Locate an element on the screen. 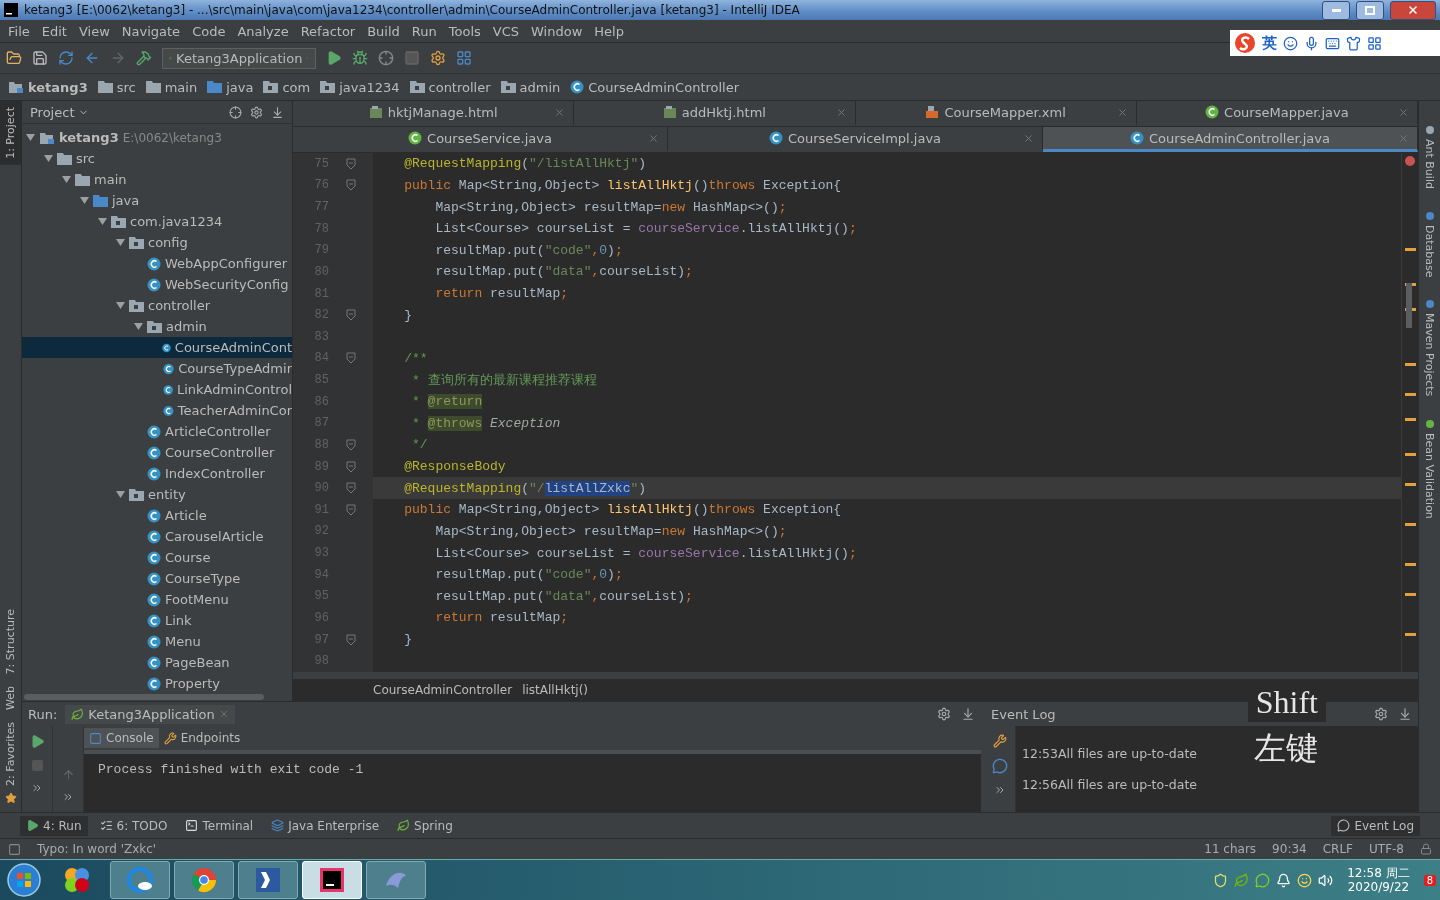 The height and width of the screenshot is (900, 1440). tree-item: com.java1234 is located at coordinates (157, 221).